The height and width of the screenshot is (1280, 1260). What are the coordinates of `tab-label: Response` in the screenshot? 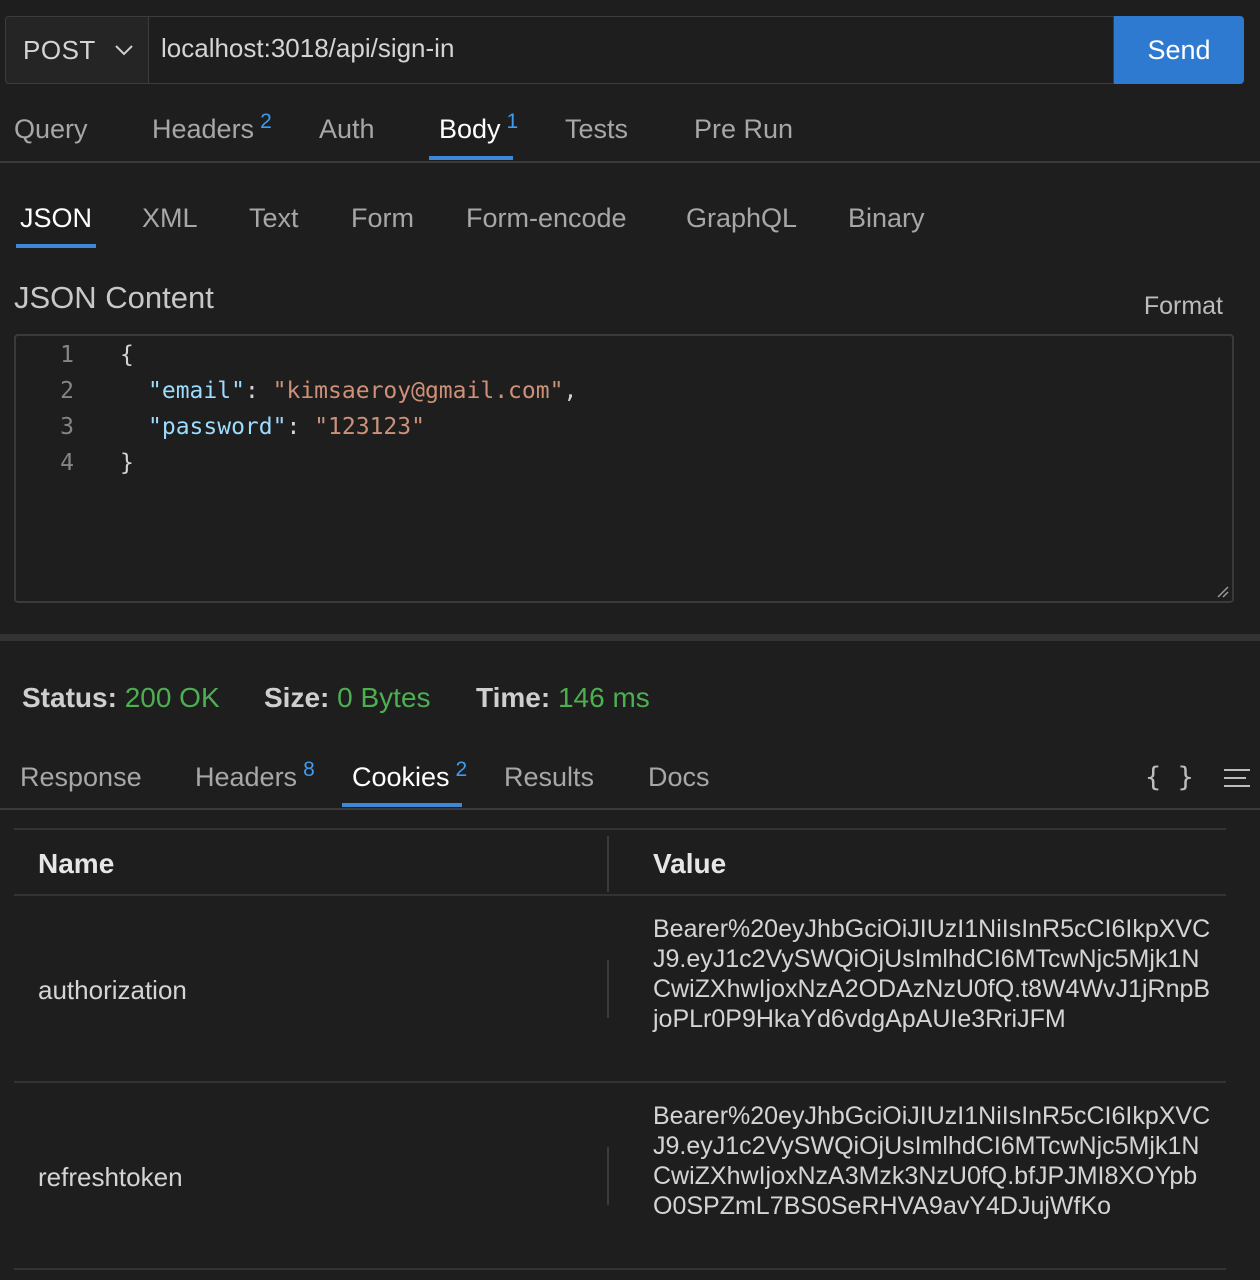 It's located at (81, 777).